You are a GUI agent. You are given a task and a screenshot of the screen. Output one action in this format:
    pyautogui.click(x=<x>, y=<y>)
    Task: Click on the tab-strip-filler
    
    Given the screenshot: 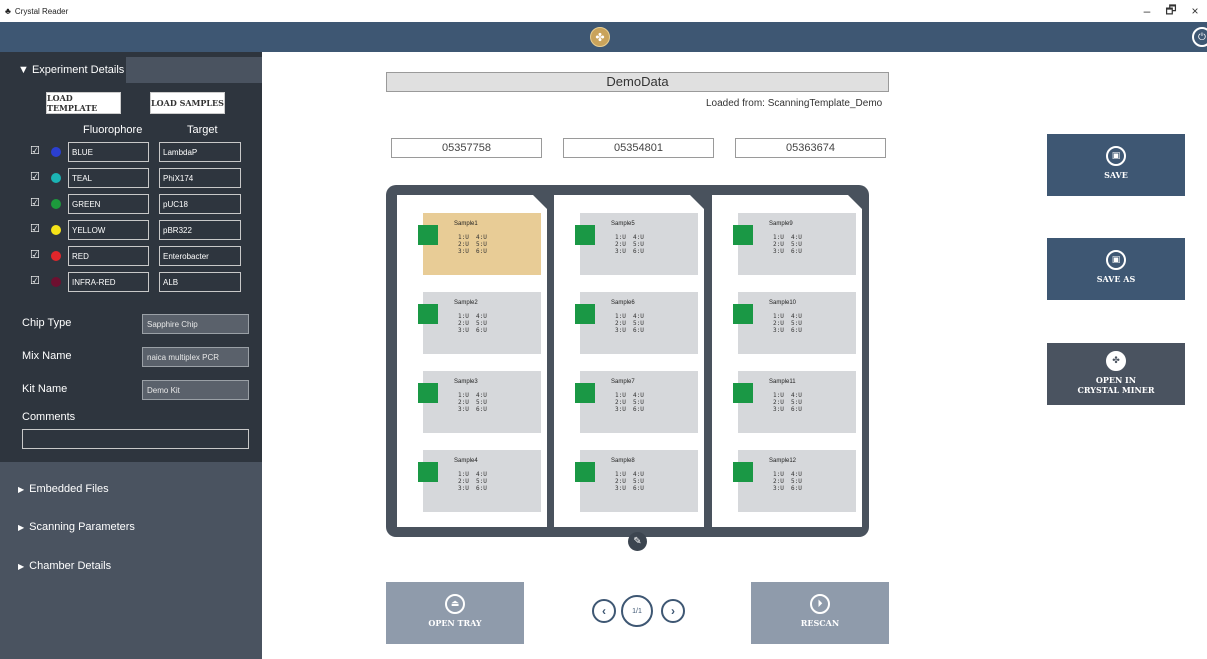 What is the action you would take?
    pyautogui.click(x=194, y=70)
    